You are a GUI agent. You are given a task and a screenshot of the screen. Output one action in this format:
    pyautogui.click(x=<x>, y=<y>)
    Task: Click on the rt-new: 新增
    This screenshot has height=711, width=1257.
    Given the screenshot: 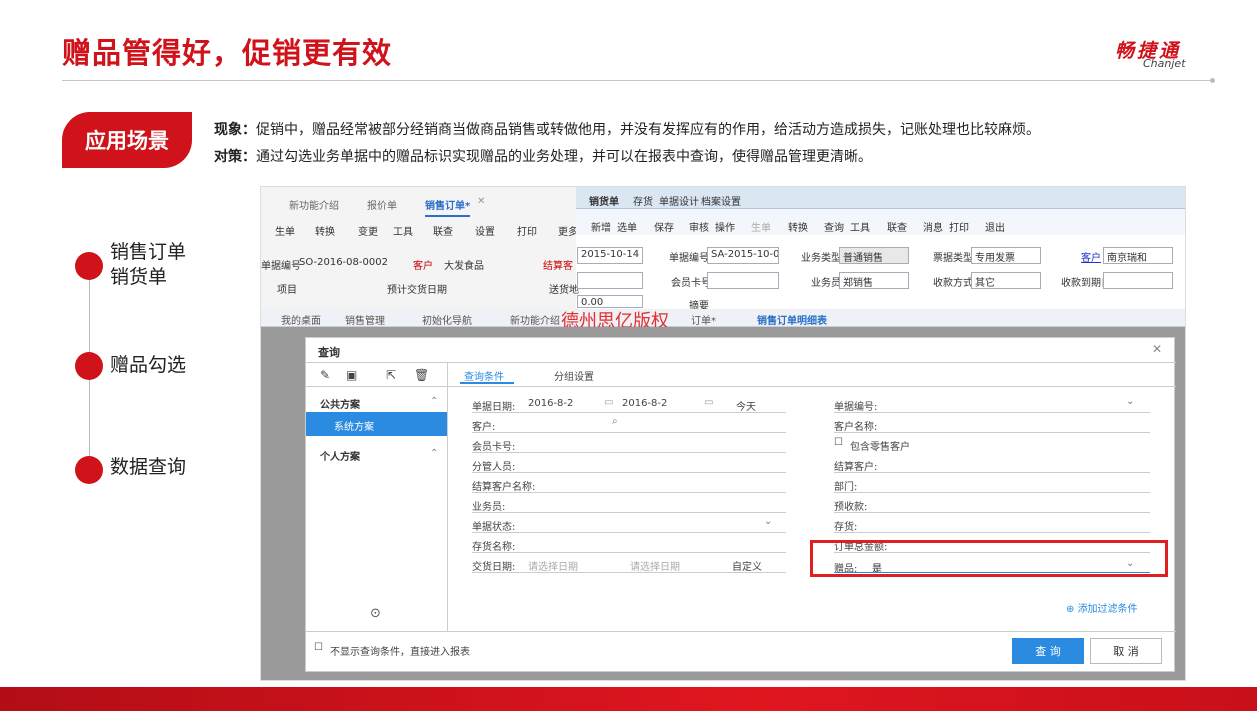 What is the action you would take?
    pyautogui.click(x=601, y=226)
    